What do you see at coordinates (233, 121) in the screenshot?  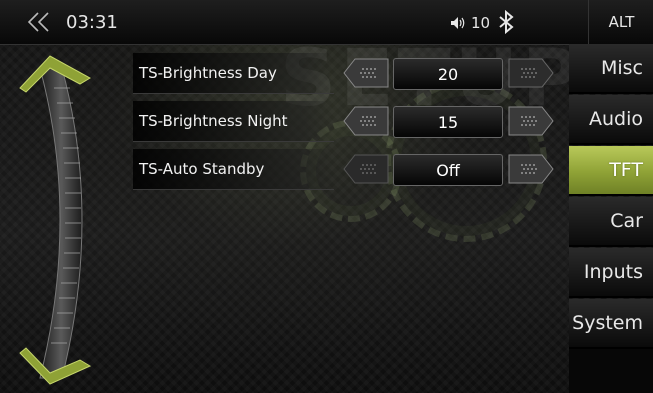 I see `setting-label: TS-Brightness Night` at bounding box center [233, 121].